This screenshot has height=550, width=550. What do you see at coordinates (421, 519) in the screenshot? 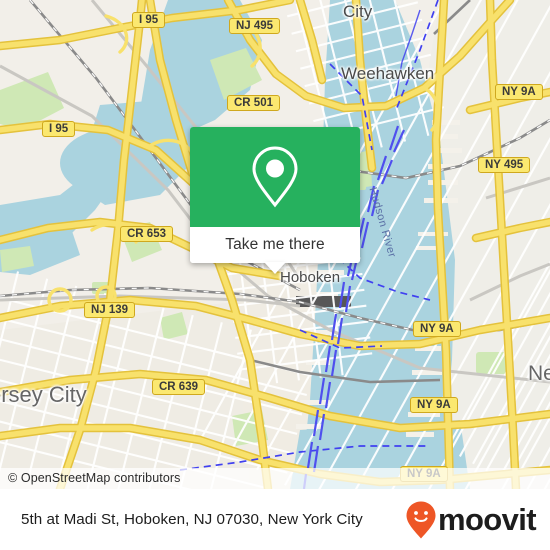
I see `moovit-smiley-pin-icon` at bounding box center [421, 519].